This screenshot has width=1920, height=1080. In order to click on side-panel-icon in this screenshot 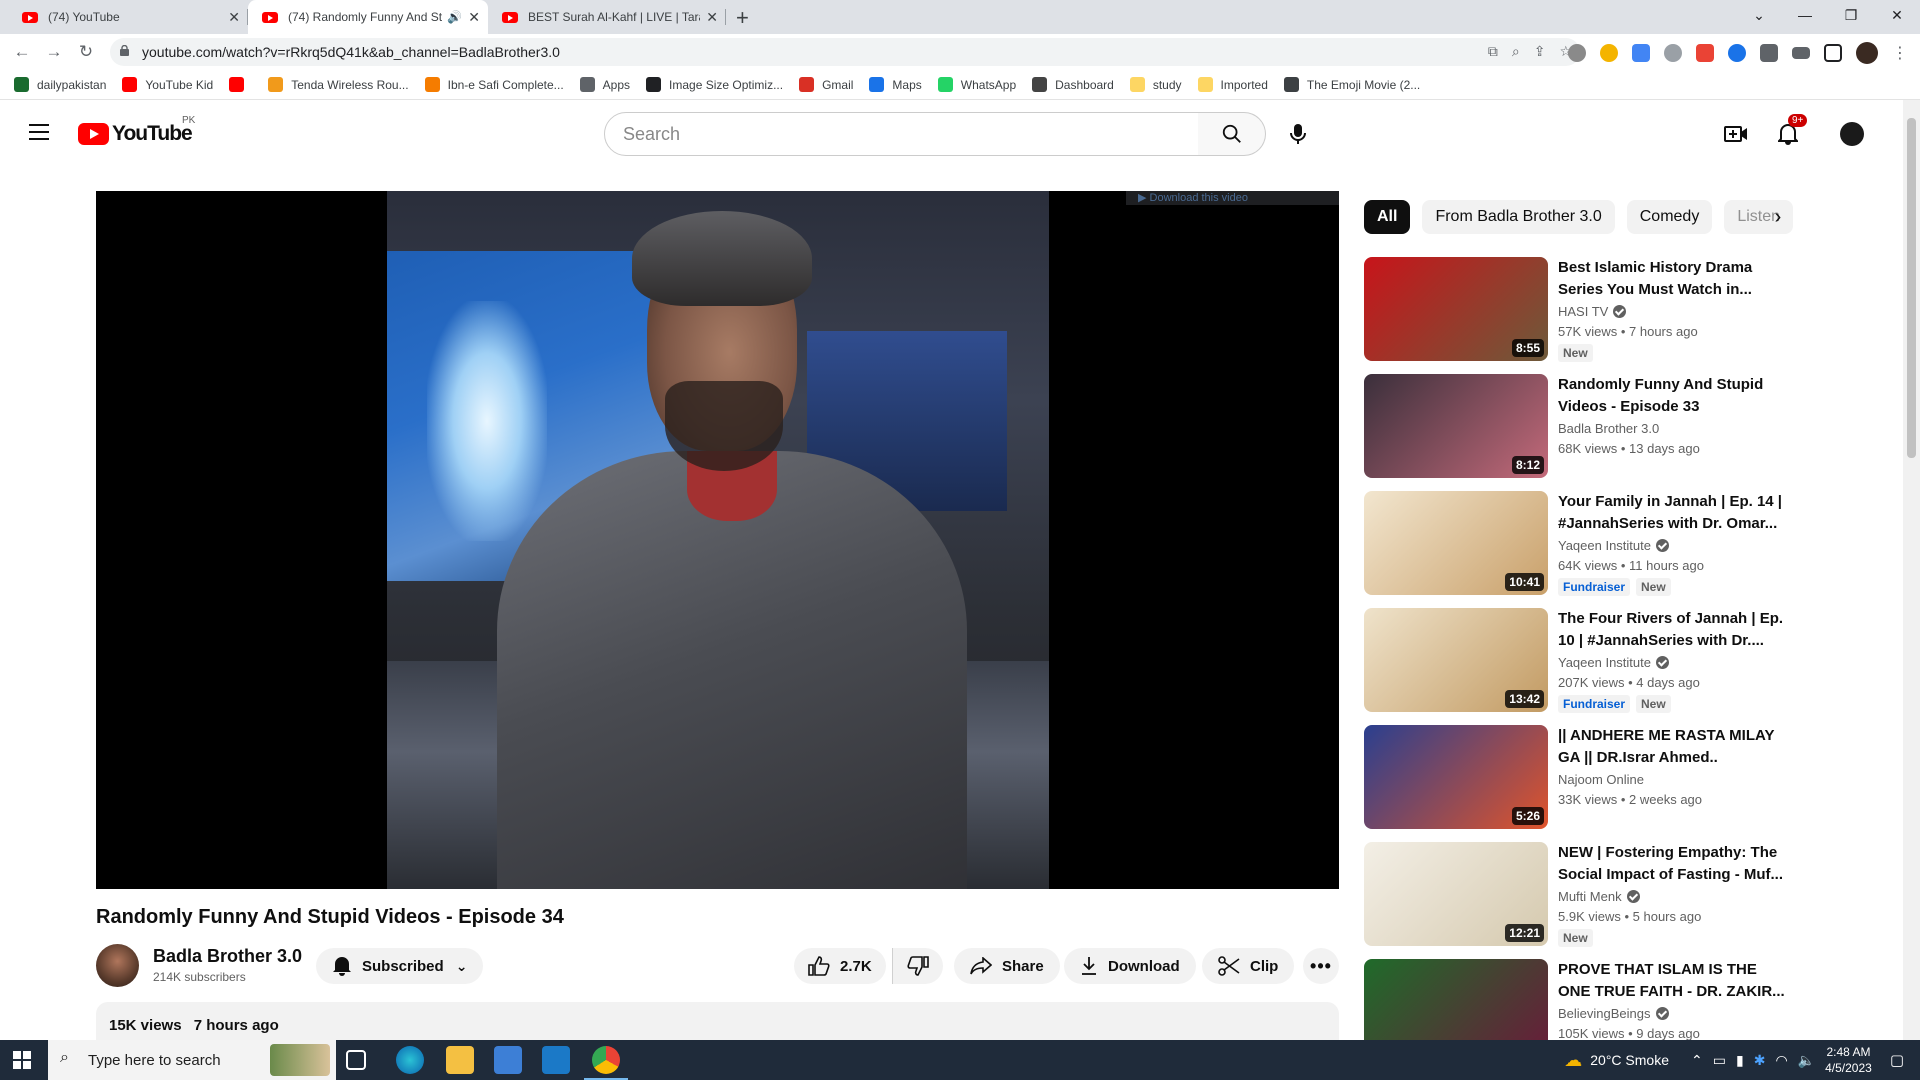, I will do `click(1833, 53)`.